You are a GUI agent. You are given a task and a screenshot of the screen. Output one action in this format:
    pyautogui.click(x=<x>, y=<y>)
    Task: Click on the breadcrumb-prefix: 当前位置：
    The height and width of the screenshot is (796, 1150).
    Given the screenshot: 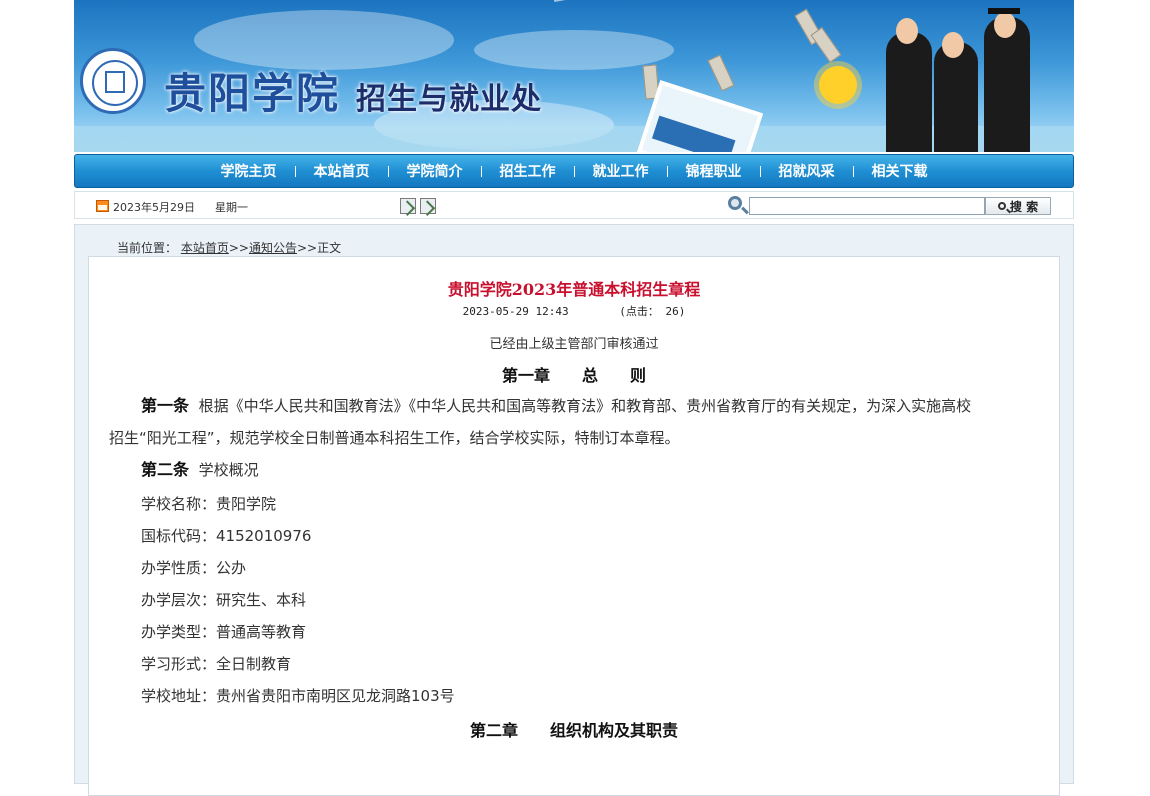 What is the action you would take?
    pyautogui.click(x=147, y=248)
    